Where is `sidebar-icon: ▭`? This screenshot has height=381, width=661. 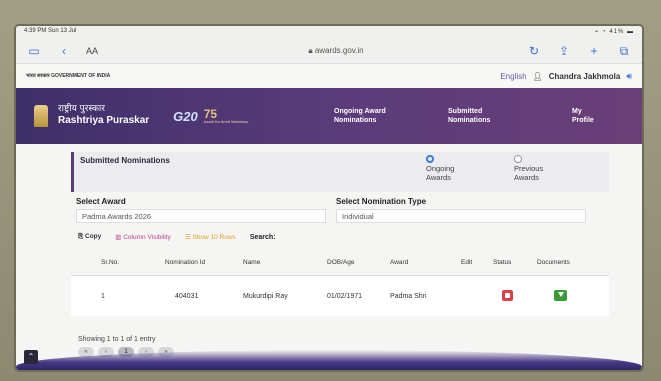 sidebar-icon: ▭ is located at coordinates (34, 51).